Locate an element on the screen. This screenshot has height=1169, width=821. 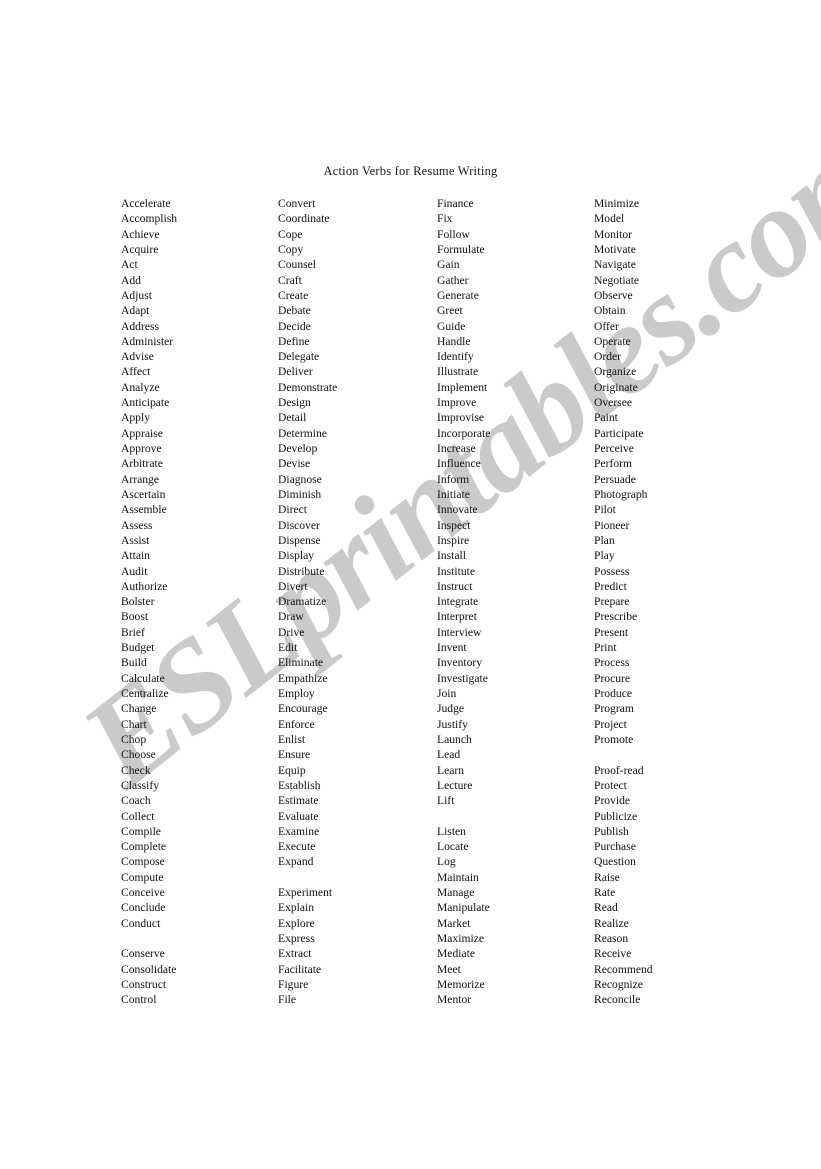
verb-item: Originate is located at coordinates (616, 387).